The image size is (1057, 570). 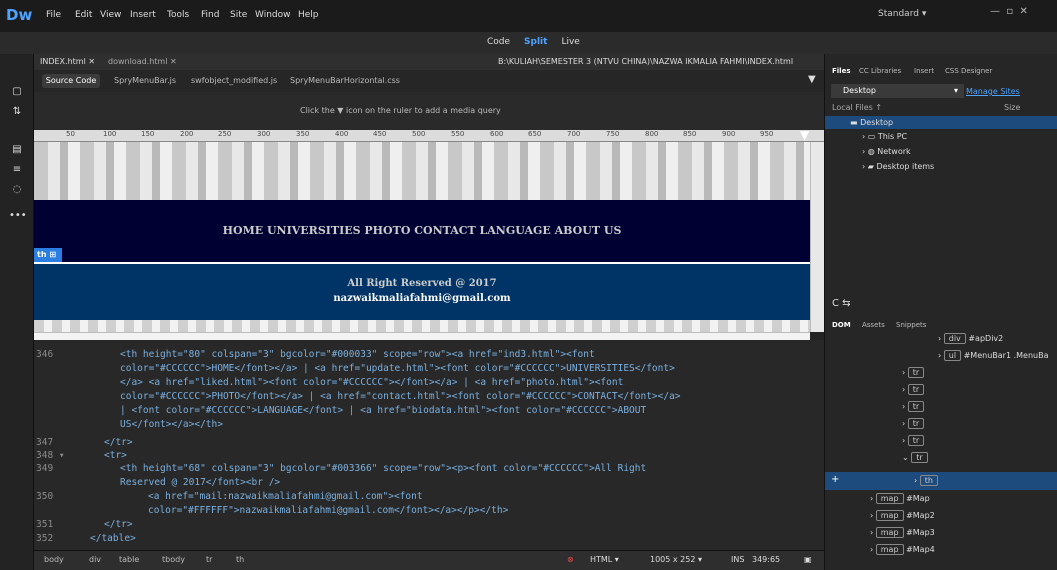 What do you see at coordinates (570, 42) in the screenshot?
I see `live-view-button: Live` at bounding box center [570, 42].